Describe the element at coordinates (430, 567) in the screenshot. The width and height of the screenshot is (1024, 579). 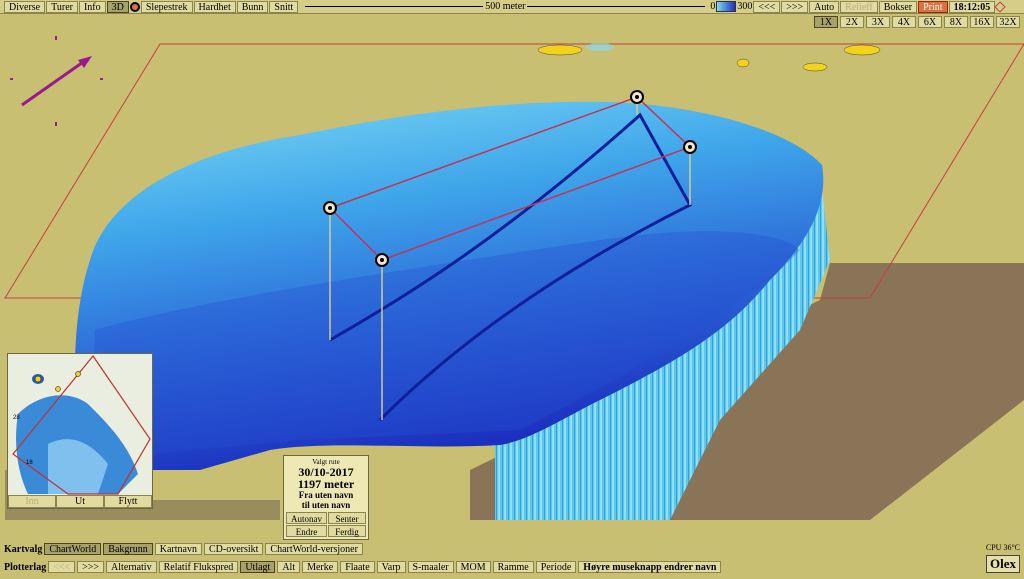
I see `s-maaler-button: S-maaler` at that location.